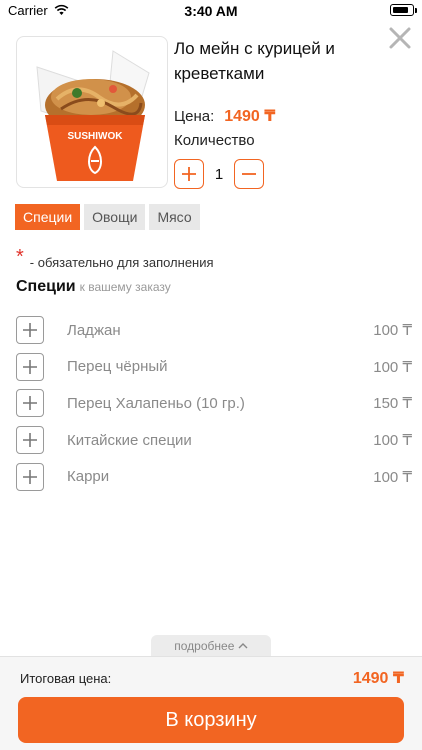 This screenshot has height=750, width=422. What do you see at coordinates (93, 115) in the screenshot?
I see `noodle-box-illustration: SUSHIWOK` at bounding box center [93, 115].